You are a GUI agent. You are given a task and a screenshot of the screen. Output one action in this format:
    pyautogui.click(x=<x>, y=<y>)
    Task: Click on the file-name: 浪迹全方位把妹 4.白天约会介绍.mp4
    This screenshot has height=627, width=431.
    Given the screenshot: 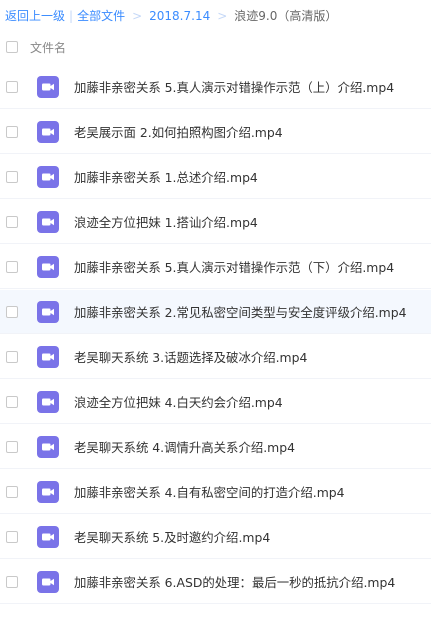 What is the action you would take?
    pyautogui.click(x=178, y=402)
    